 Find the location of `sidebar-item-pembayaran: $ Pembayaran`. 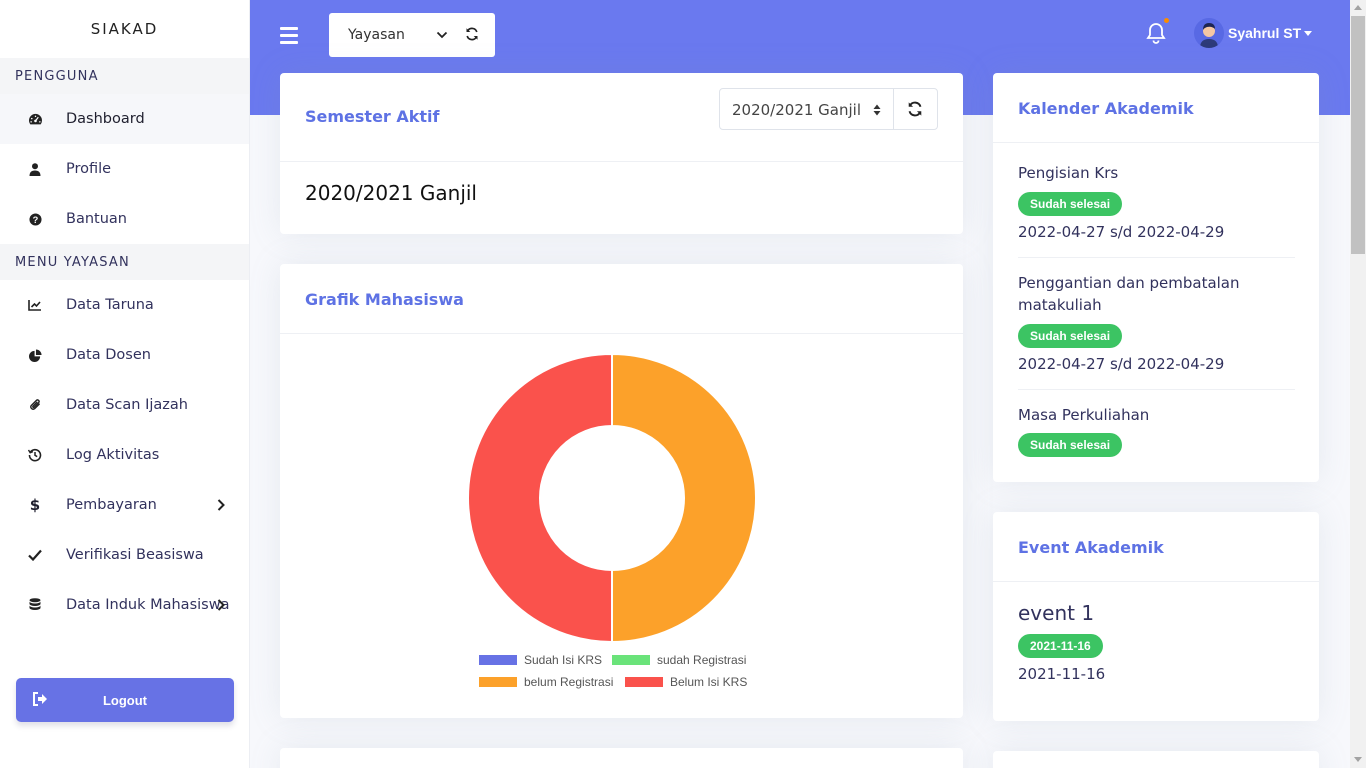

sidebar-item-pembayaran: $ Pembayaran is located at coordinates (124, 505).